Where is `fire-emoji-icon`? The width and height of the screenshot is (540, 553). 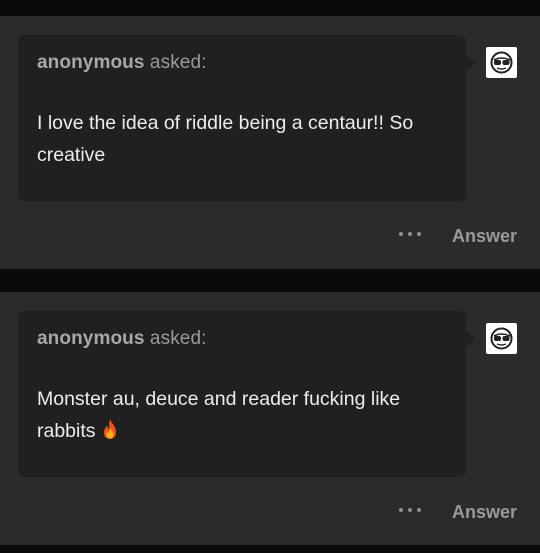
fire-emoji-icon is located at coordinates (110, 434).